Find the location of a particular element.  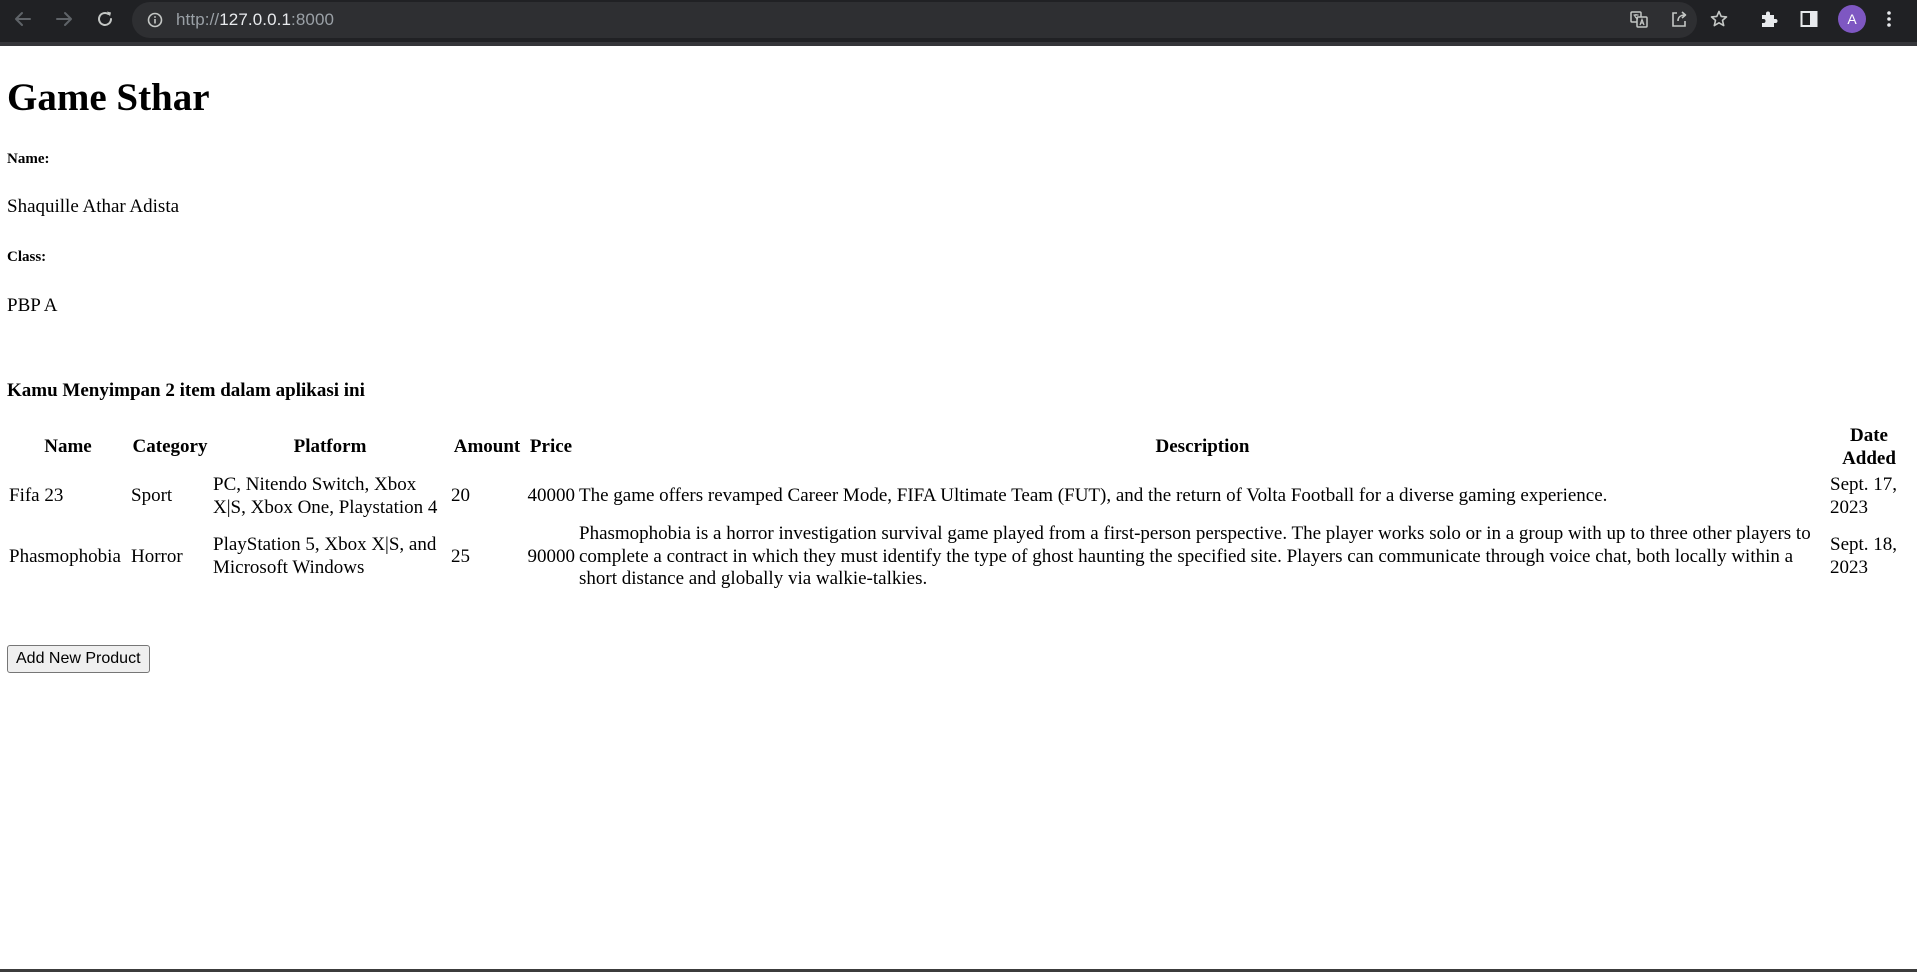

cell-category: Sport is located at coordinates (152, 496).